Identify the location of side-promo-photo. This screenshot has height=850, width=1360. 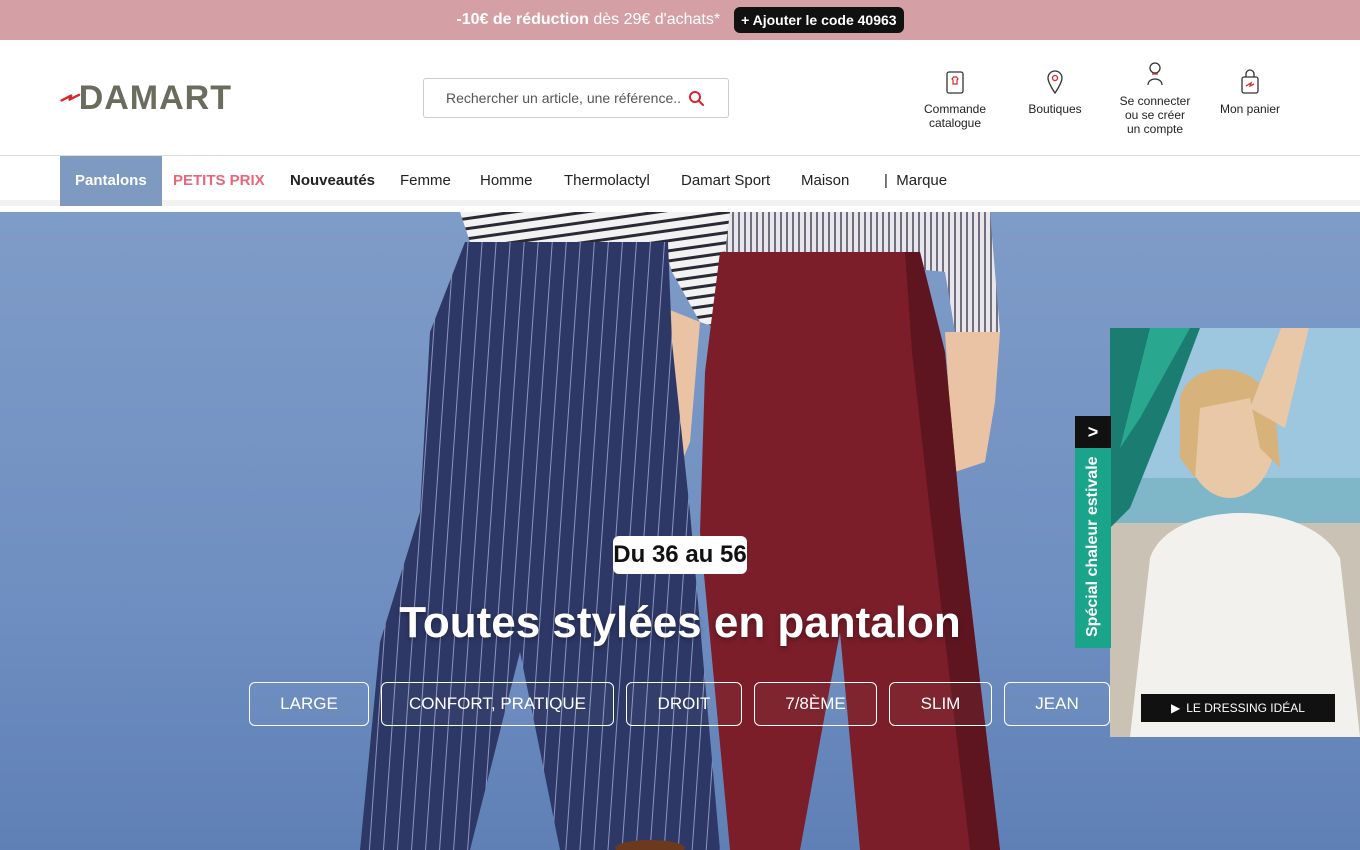
(1235, 532).